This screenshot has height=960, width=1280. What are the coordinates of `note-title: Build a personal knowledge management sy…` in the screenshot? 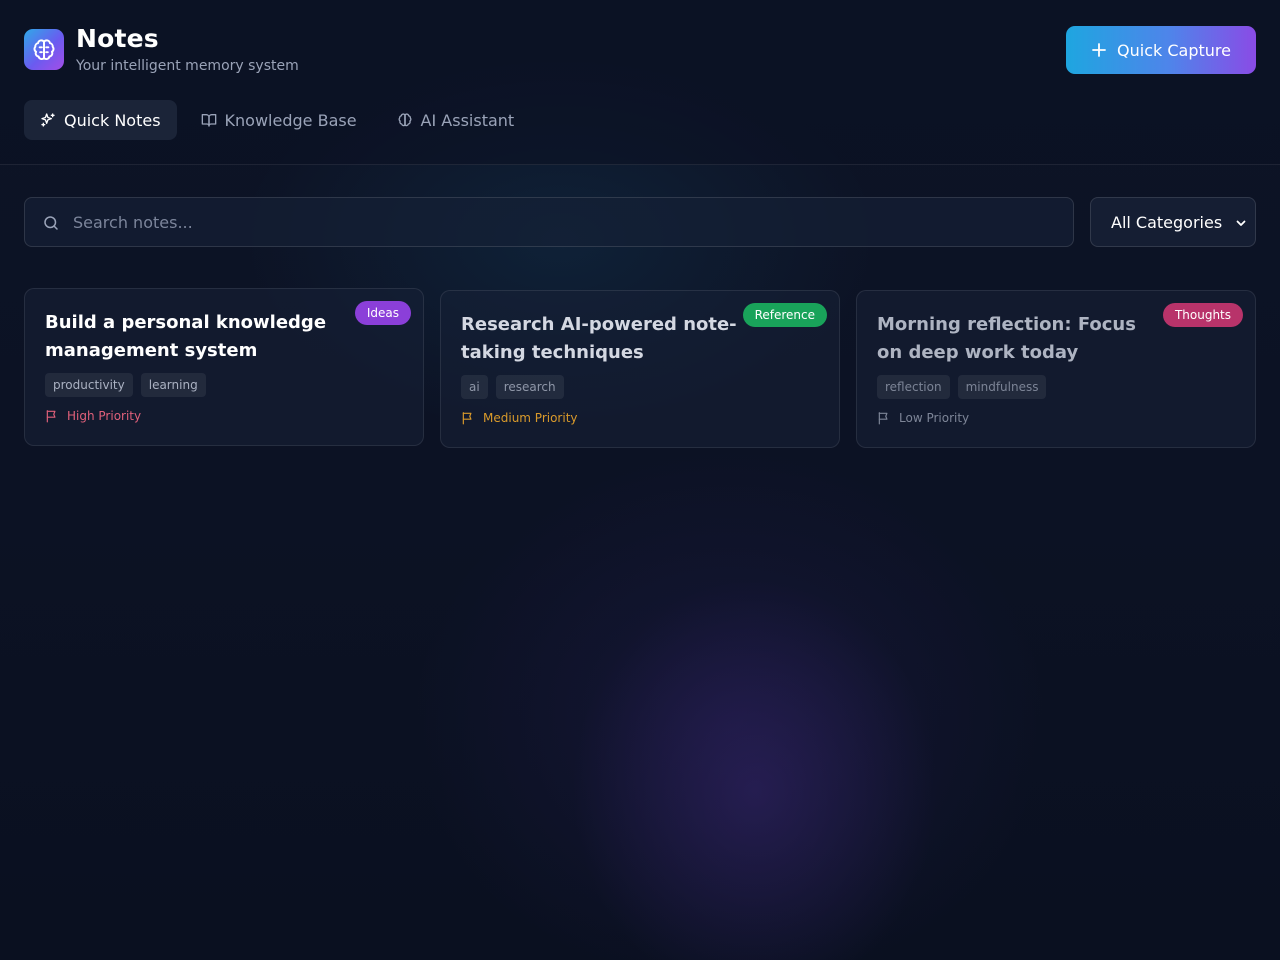 It's located at (186, 336).